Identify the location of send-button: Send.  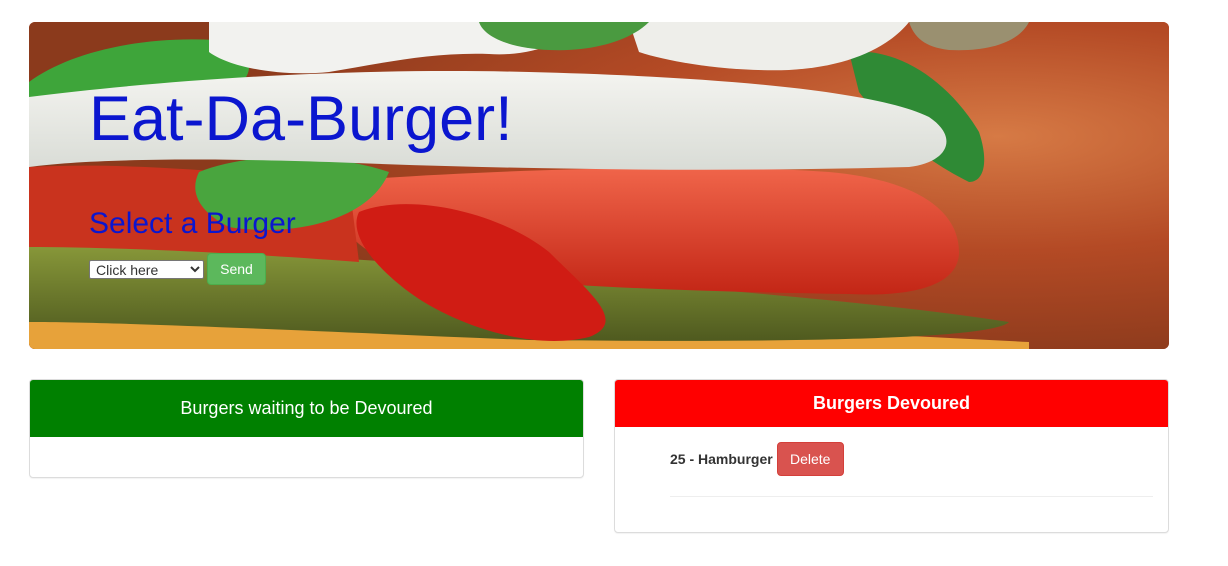
(236, 269).